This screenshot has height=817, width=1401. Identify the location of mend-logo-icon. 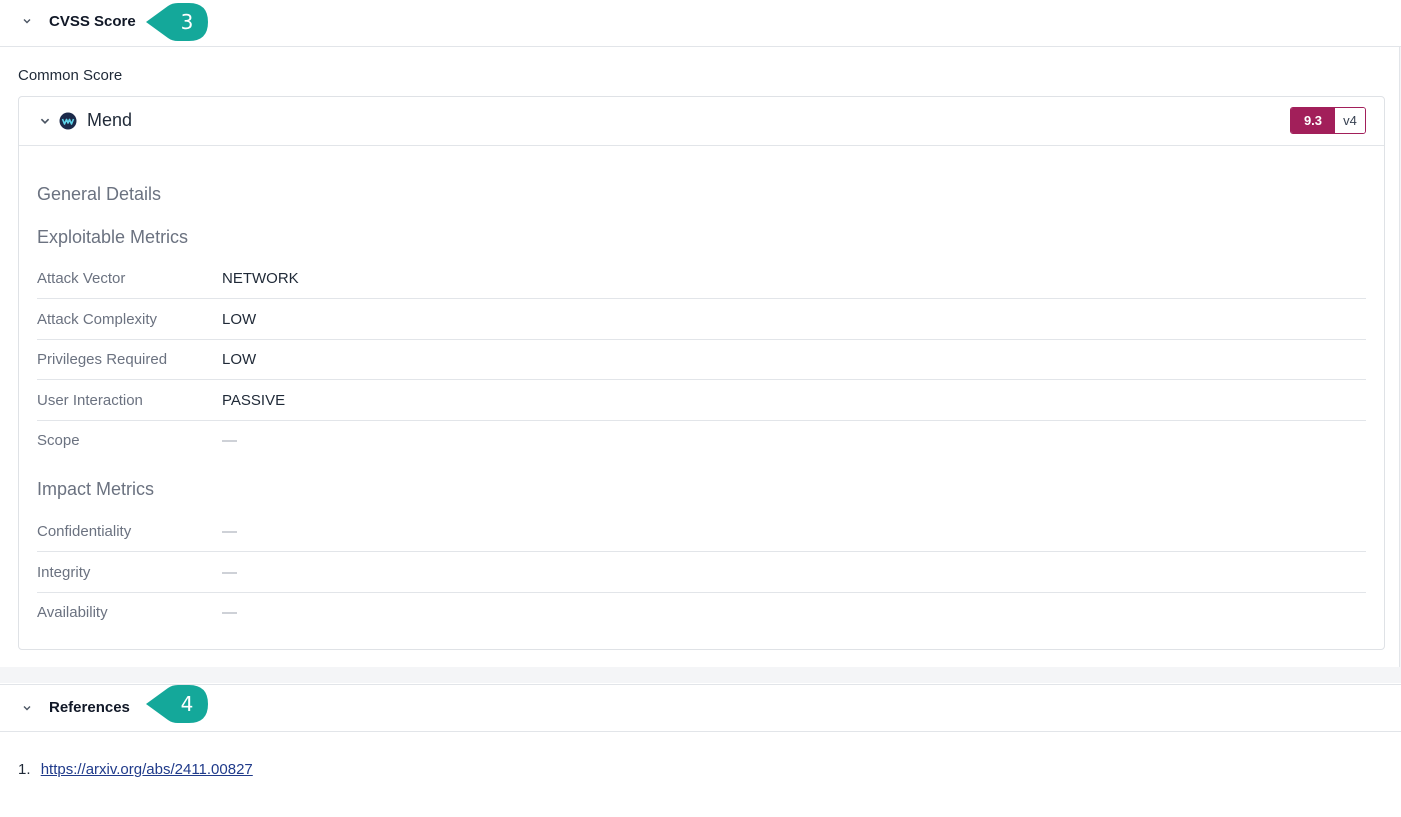
(68, 121).